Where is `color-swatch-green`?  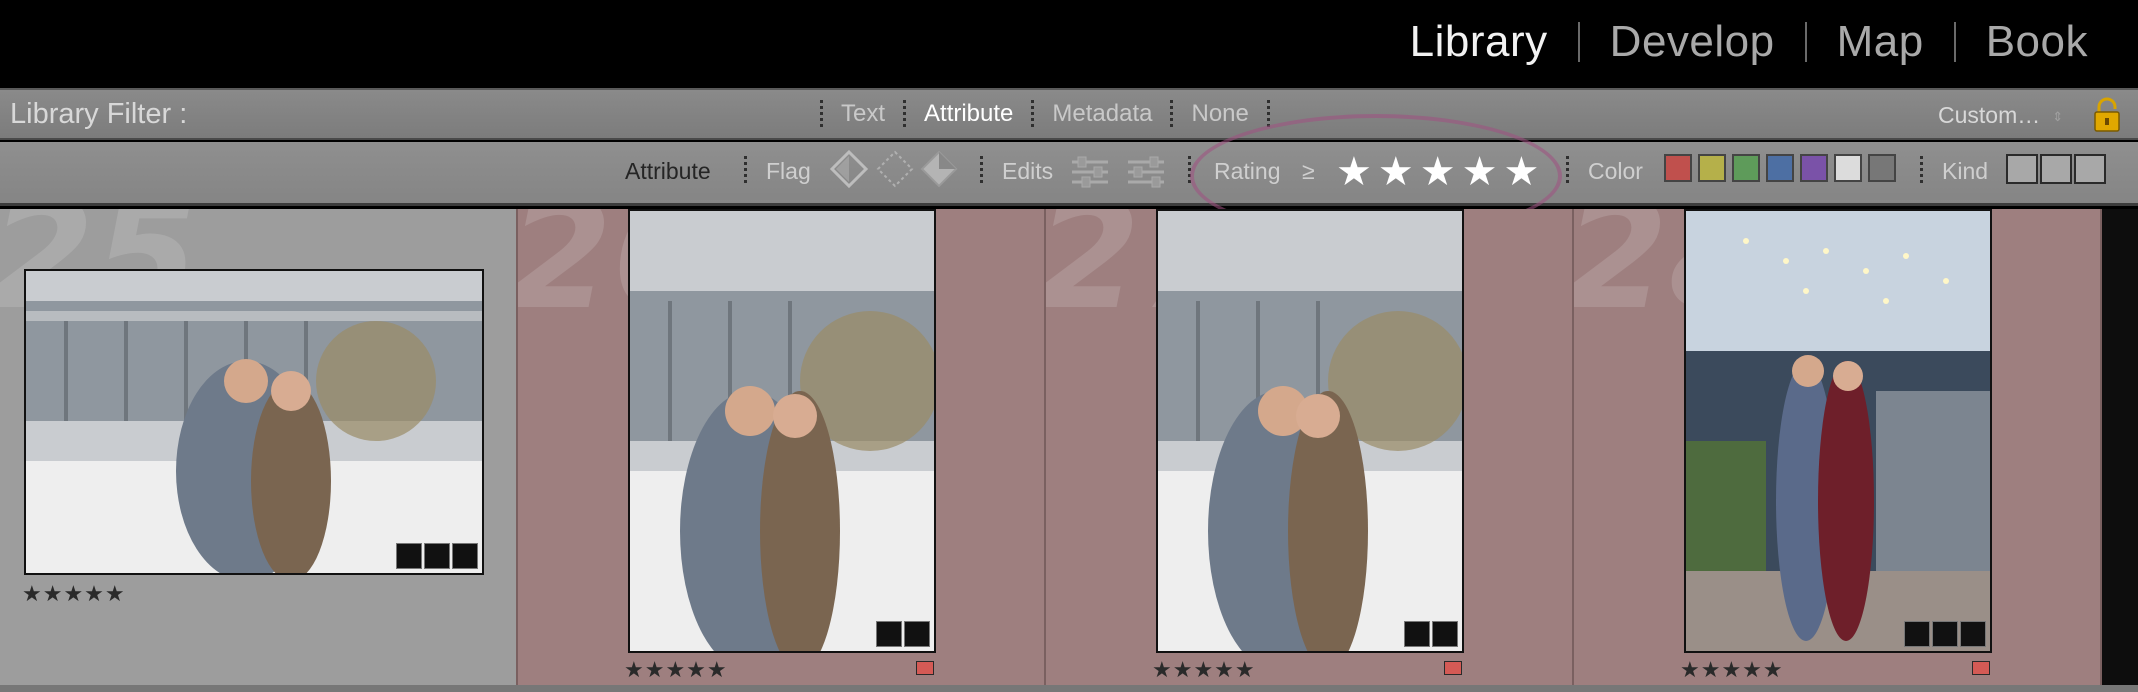
color-swatch-green is located at coordinates (1746, 168).